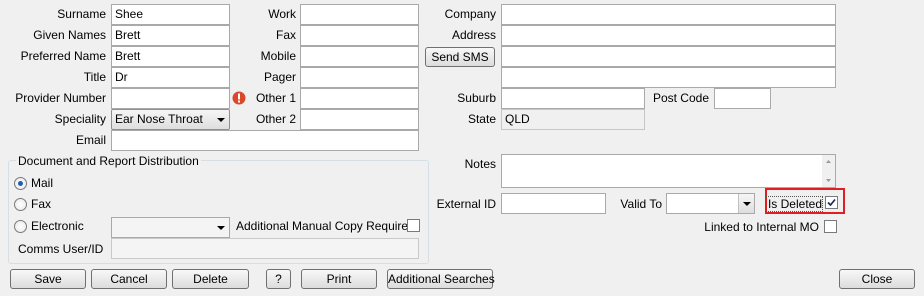 This screenshot has width=924, height=296. What do you see at coordinates (81, 14) in the screenshot?
I see `surname-label: Surname` at bounding box center [81, 14].